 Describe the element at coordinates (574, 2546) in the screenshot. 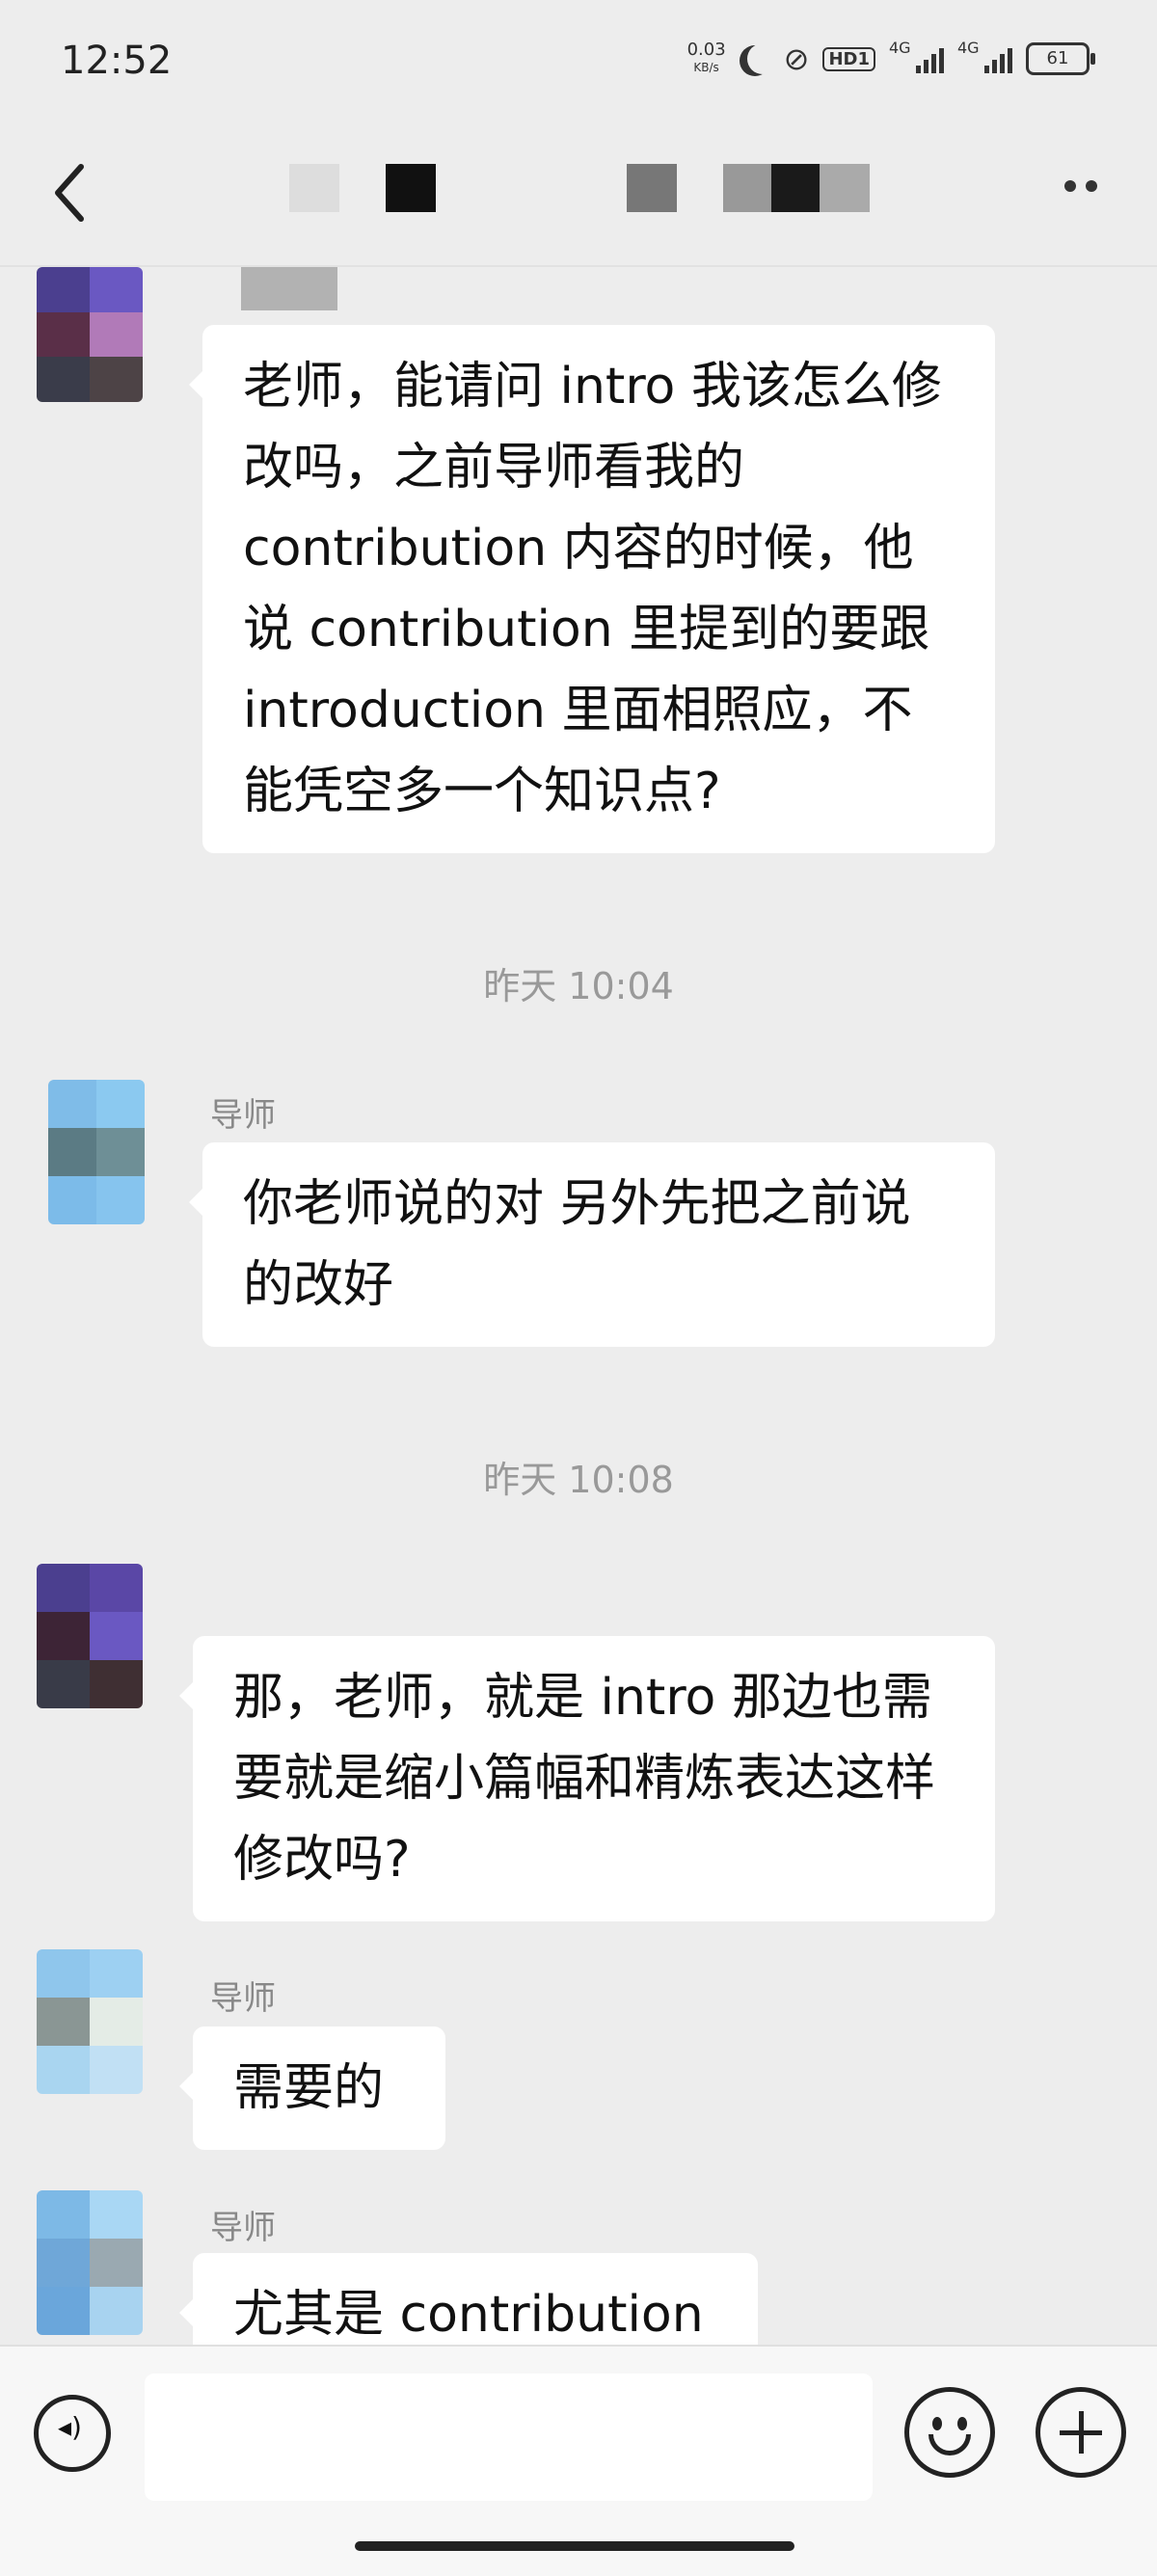

I see `home-indicator` at that location.